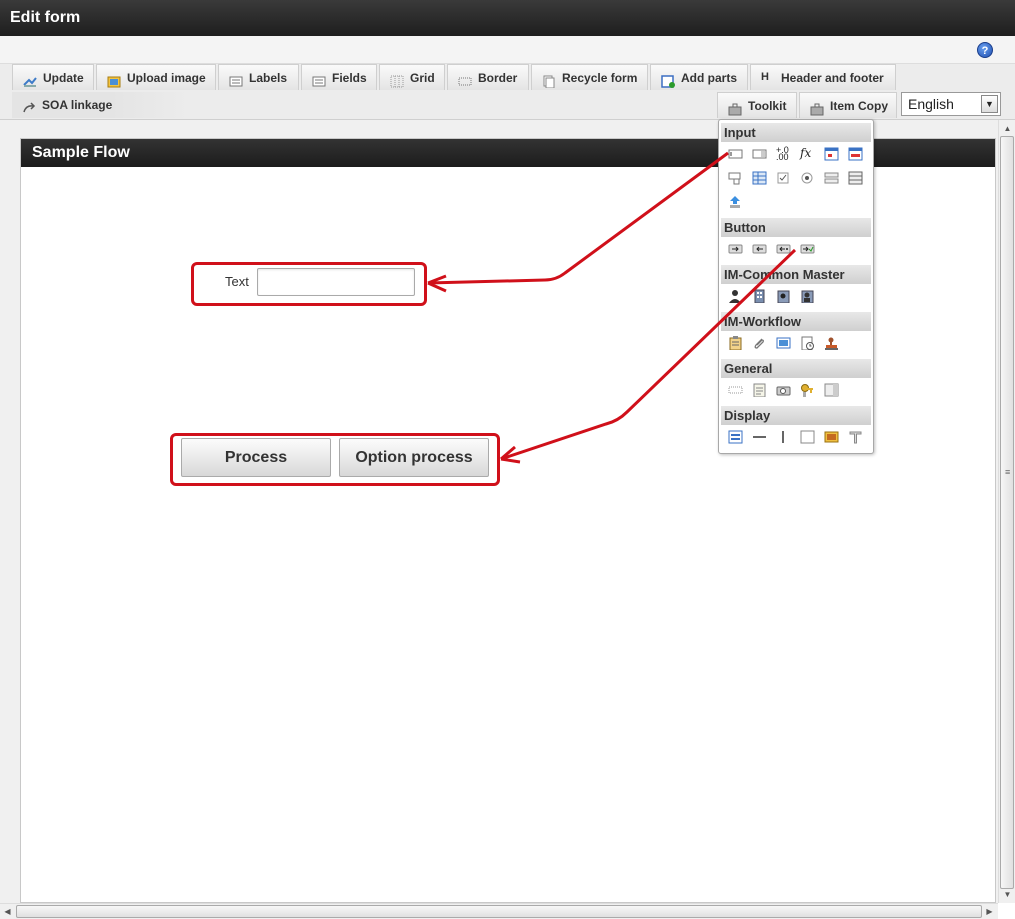 Image resolution: width=1015 pixels, height=919 pixels. I want to click on label-icon, so click(735, 437).